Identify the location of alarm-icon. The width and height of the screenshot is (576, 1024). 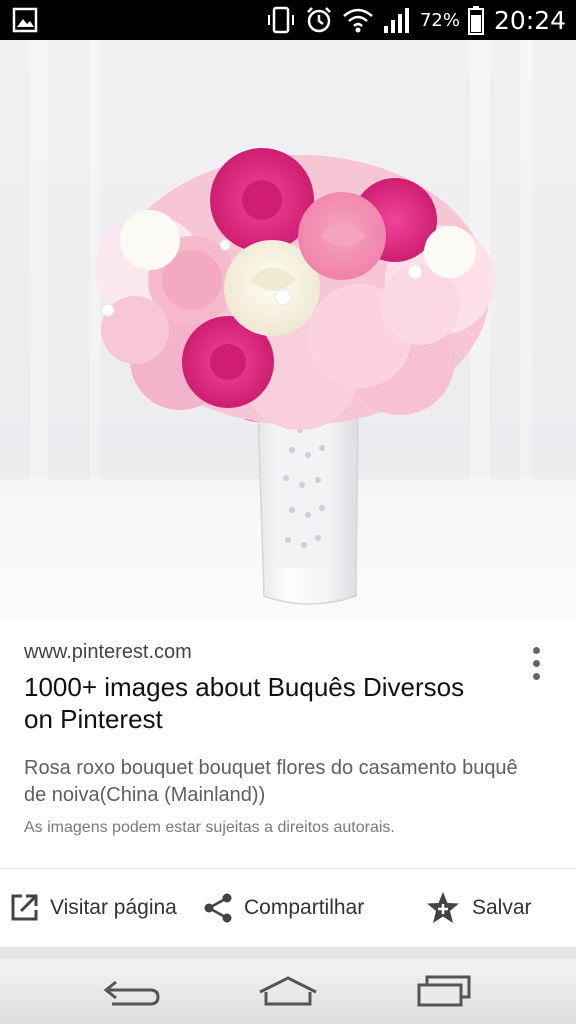
(319, 20).